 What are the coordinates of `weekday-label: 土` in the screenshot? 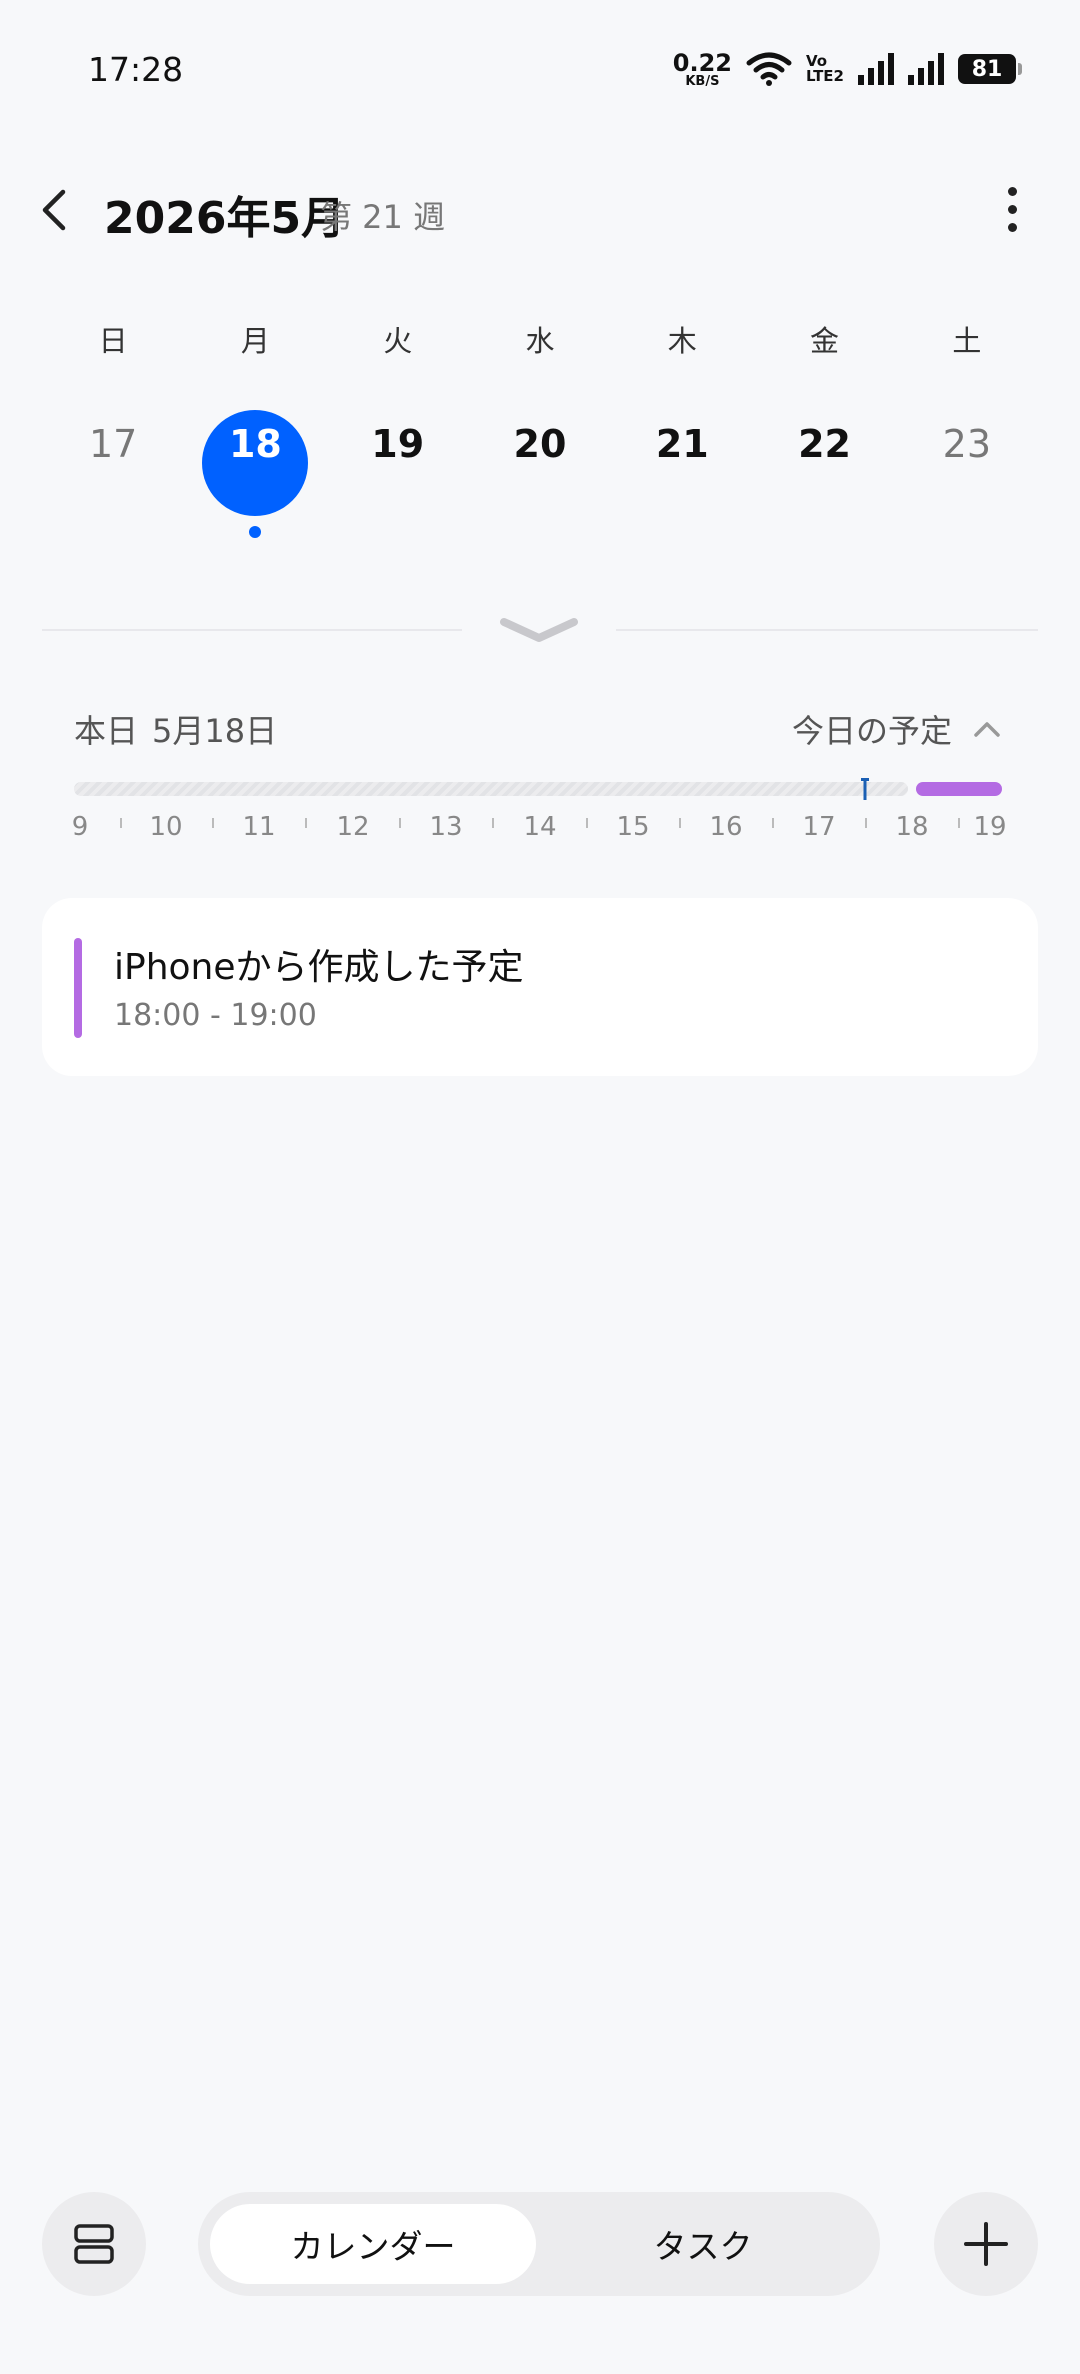 It's located at (967, 341).